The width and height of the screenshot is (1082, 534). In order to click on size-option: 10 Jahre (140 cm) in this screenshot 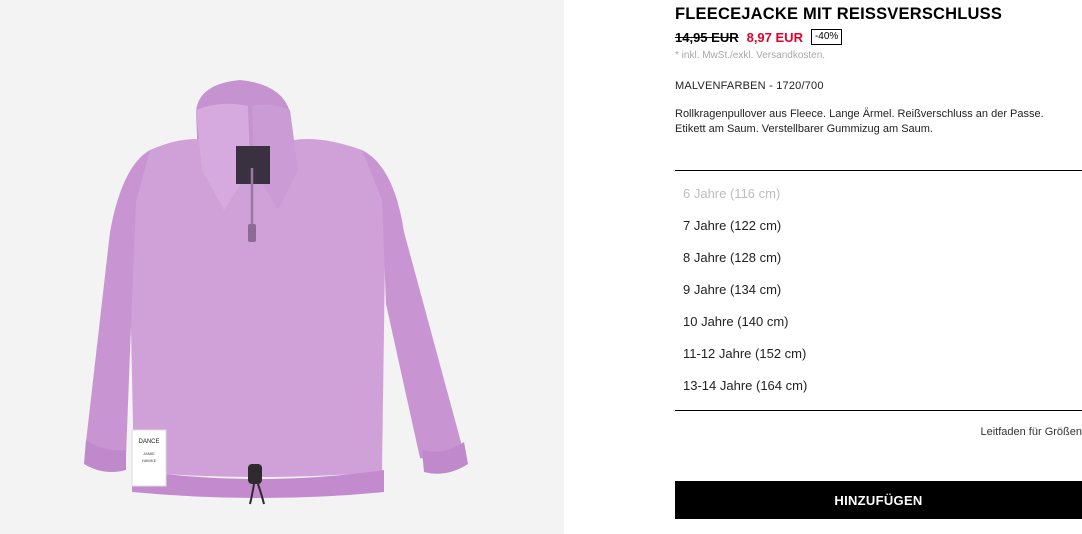, I will do `click(745, 322)`.